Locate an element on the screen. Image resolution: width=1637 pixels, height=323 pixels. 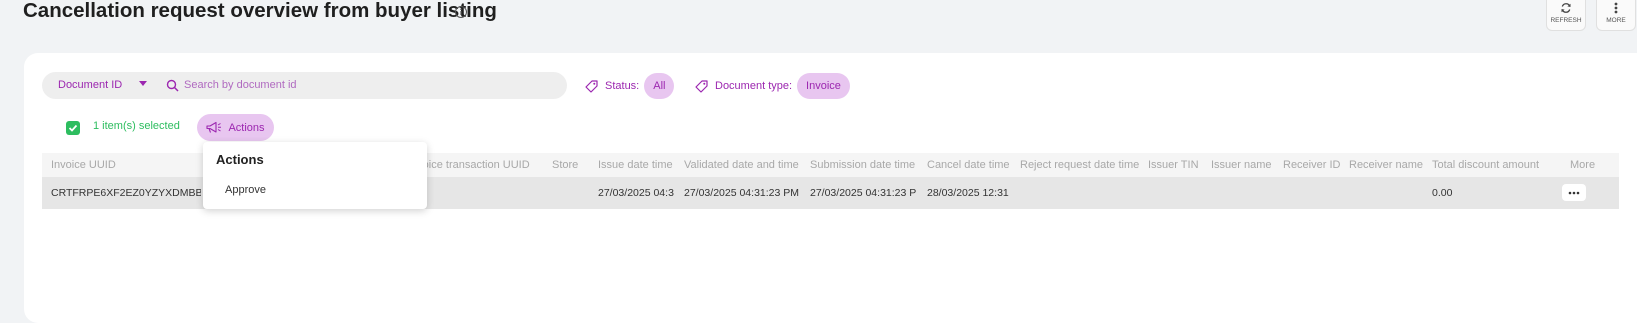
refresh-label: REFRESH is located at coordinates (1566, 20).